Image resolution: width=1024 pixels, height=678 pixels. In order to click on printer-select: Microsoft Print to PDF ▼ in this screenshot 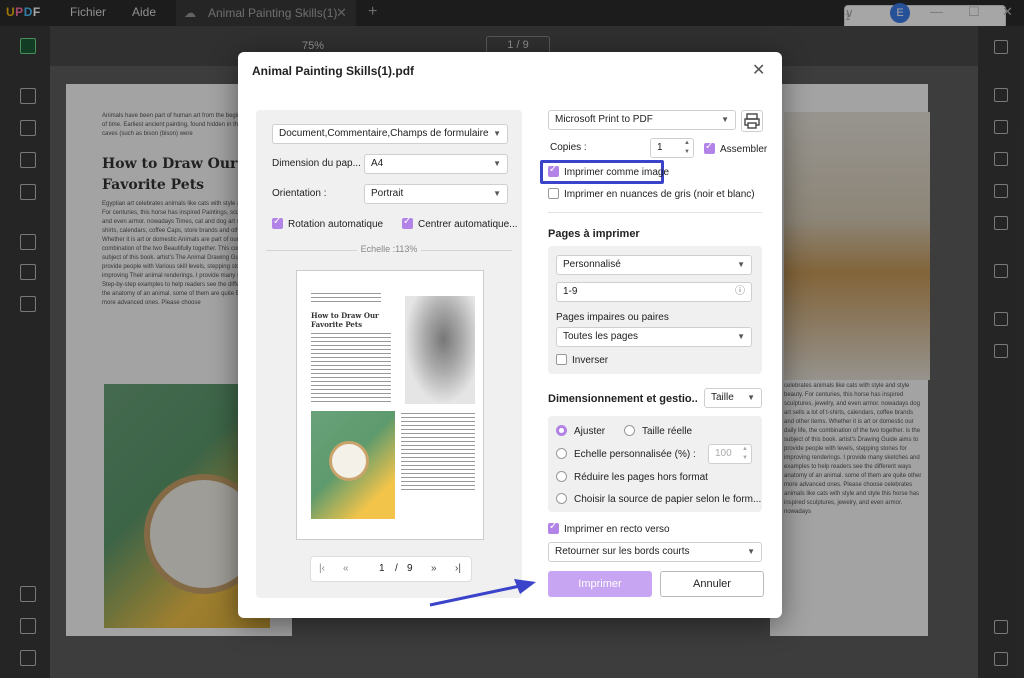, I will do `click(642, 120)`.